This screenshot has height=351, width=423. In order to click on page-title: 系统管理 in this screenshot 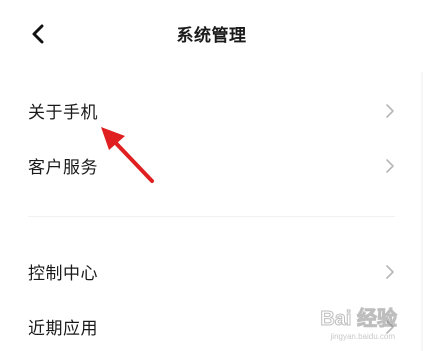, I will do `click(211, 36)`.